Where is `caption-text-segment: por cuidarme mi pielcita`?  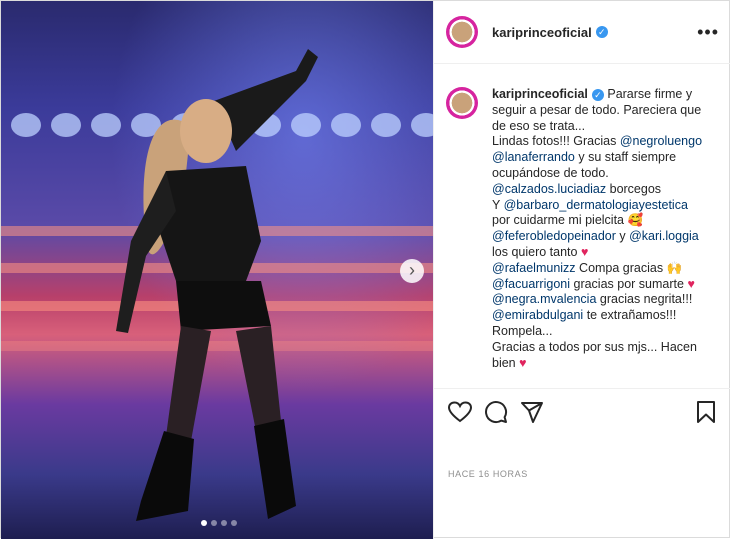
caption-text-segment: por cuidarme mi pielcita is located at coordinates (560, 220).